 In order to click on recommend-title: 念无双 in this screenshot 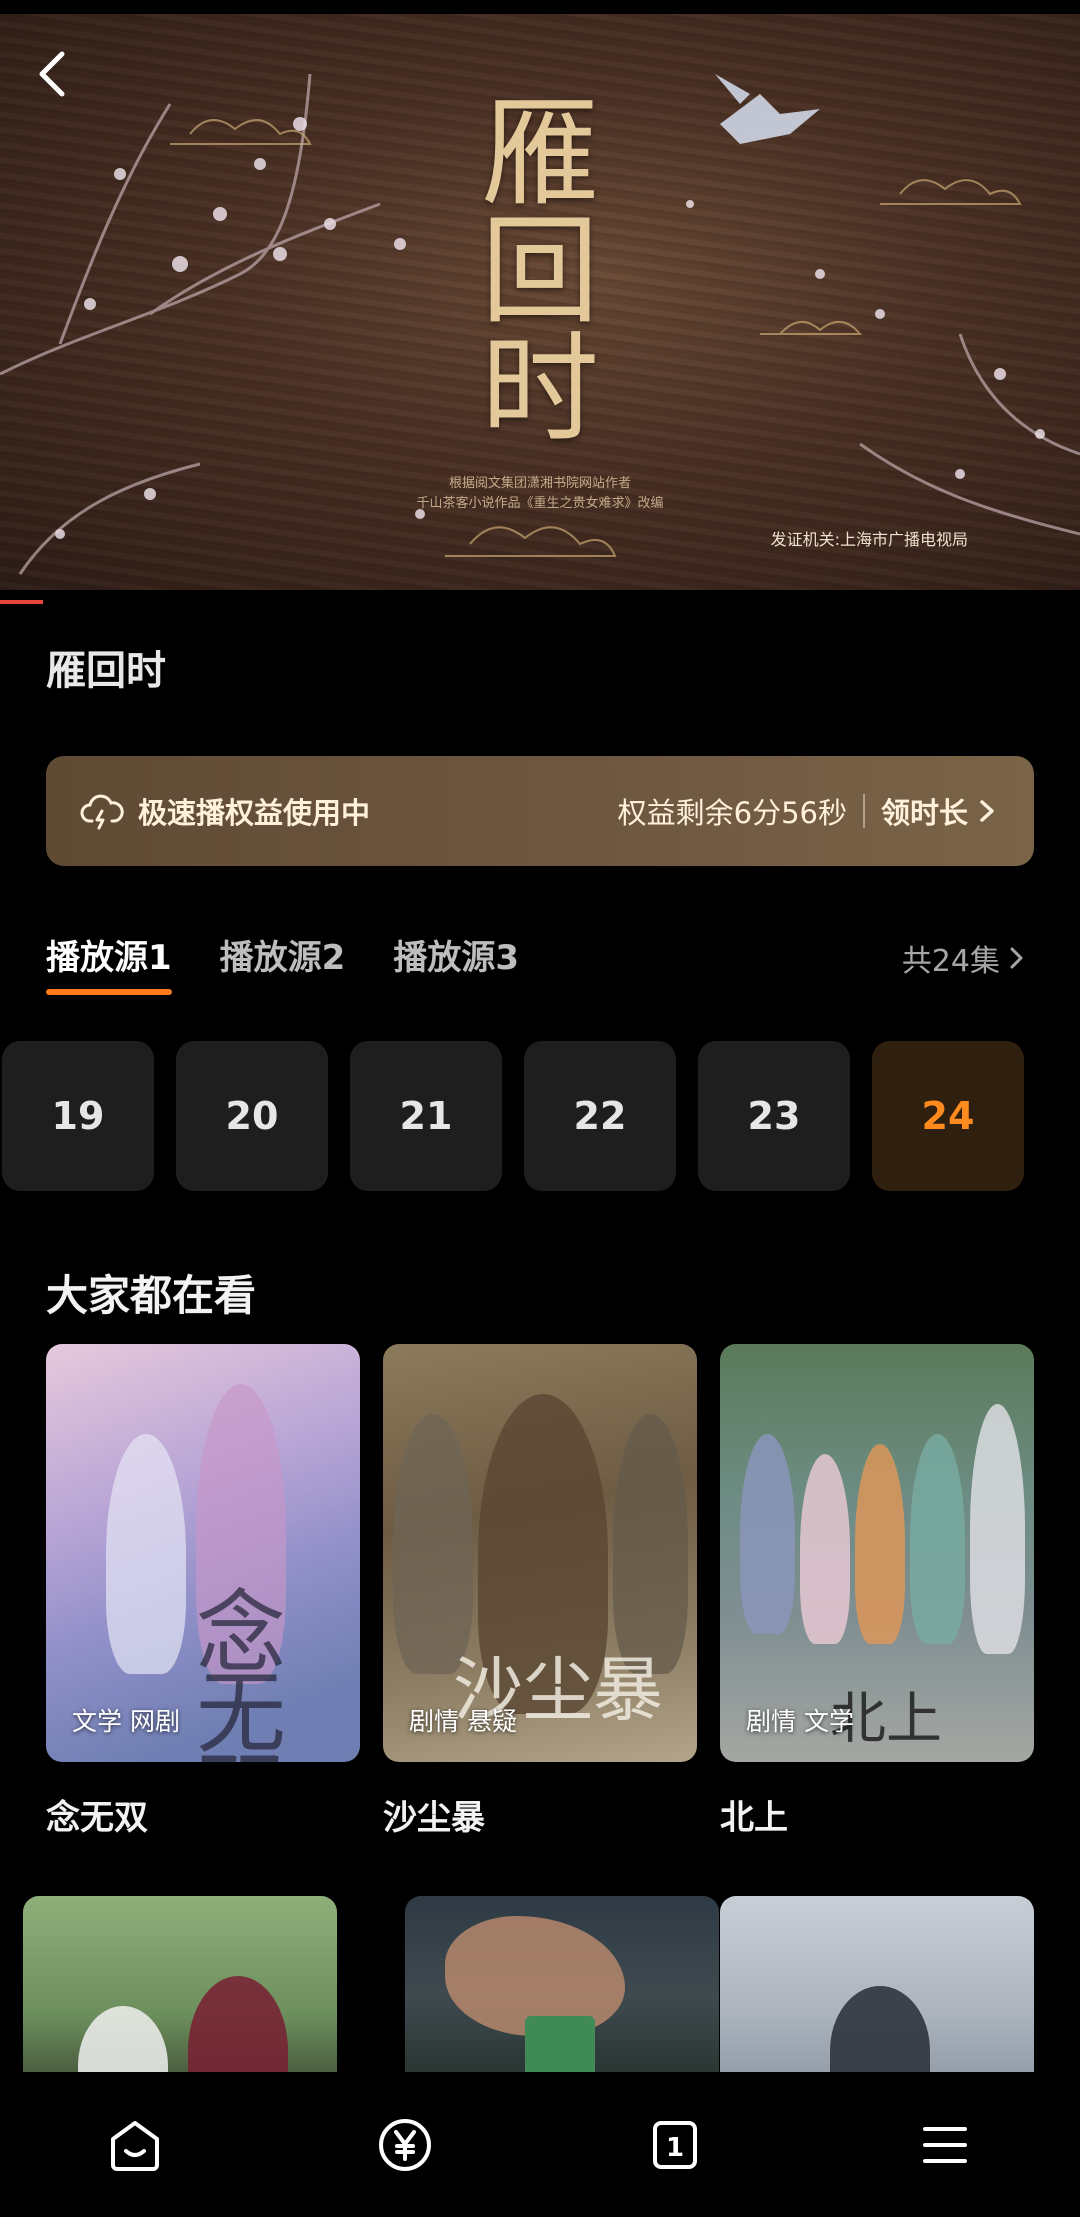, I will do `click(97, 1818)`.